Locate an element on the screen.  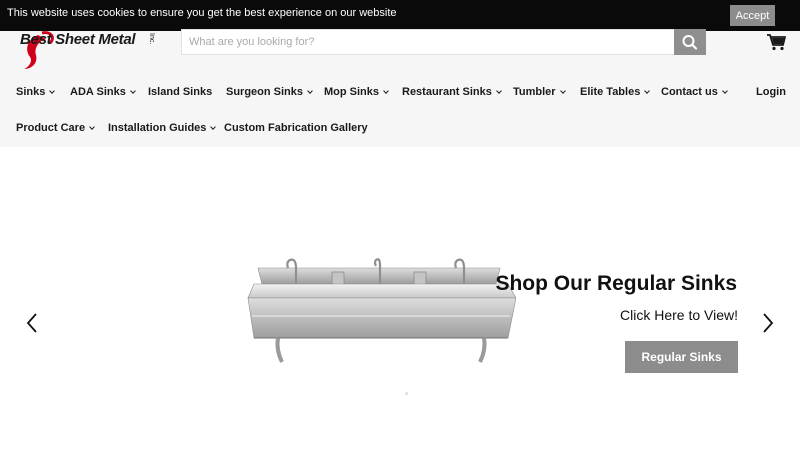
nav-item-label: Surgeon Sinks is located at coordinates (265, 92).